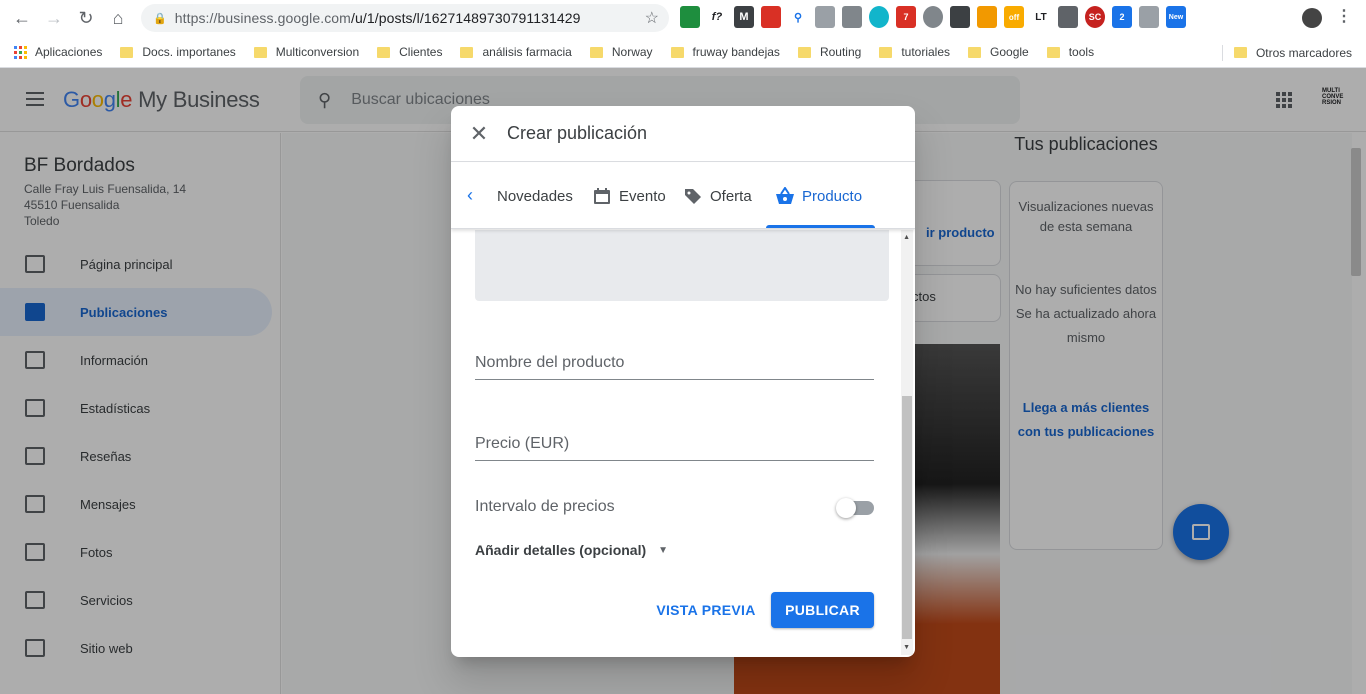  What do you see at coordinates (819, 196) in the screenshot?
I see `tab-producto: Producto` at bounding box center [819, 196].